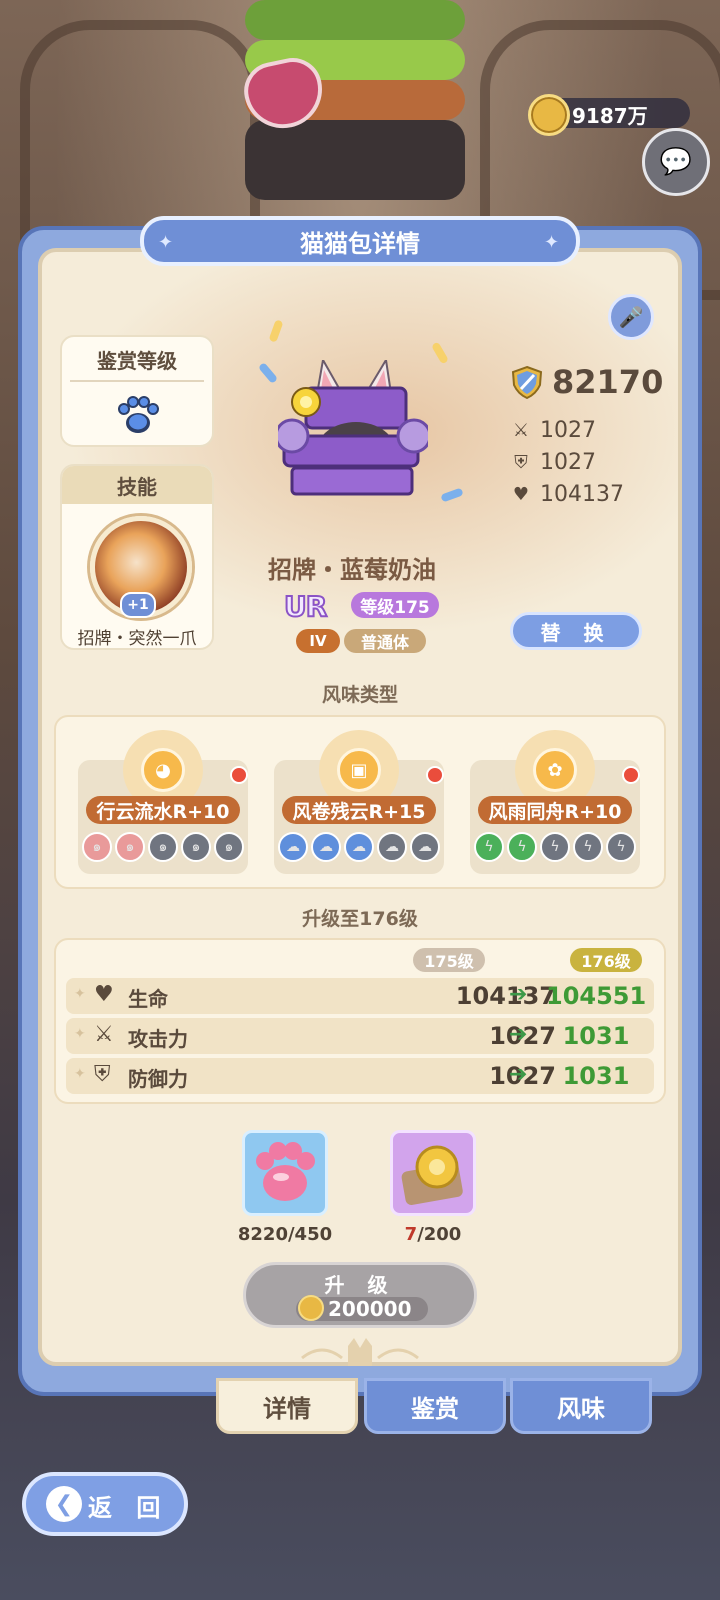 The image size is (720, 1600). I want to click on material-qty: 8220/450, so click(285, 1234).